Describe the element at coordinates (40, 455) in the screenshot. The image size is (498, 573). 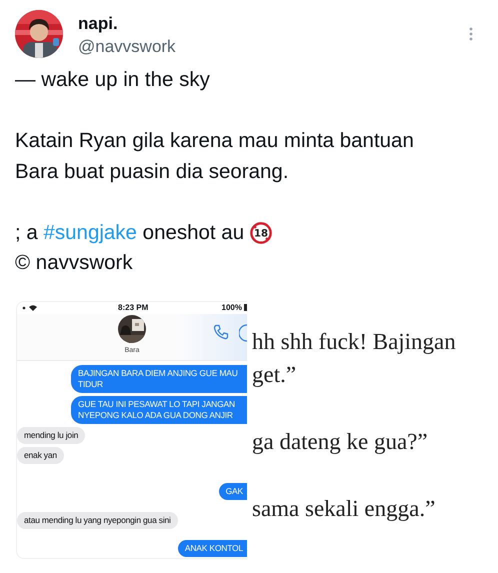
I see `received-message: enak yan` at that location.